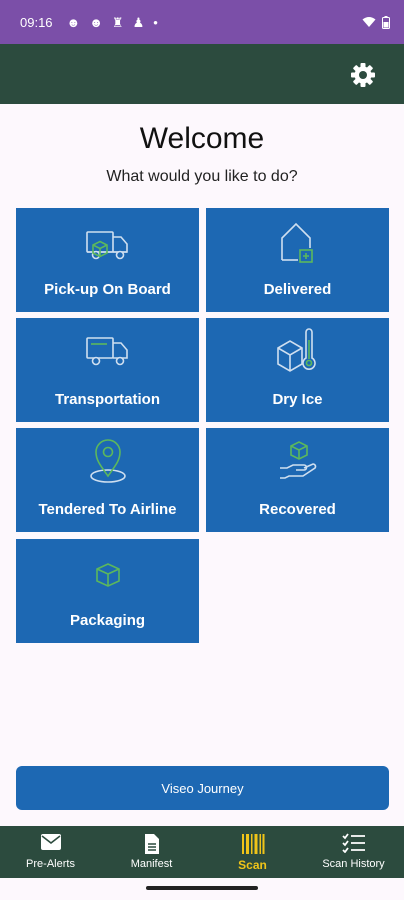 Image resolution: width=404 pixels, height=900 pixels. I want to click on tile-recovered: Recovered, so click(297, 480).